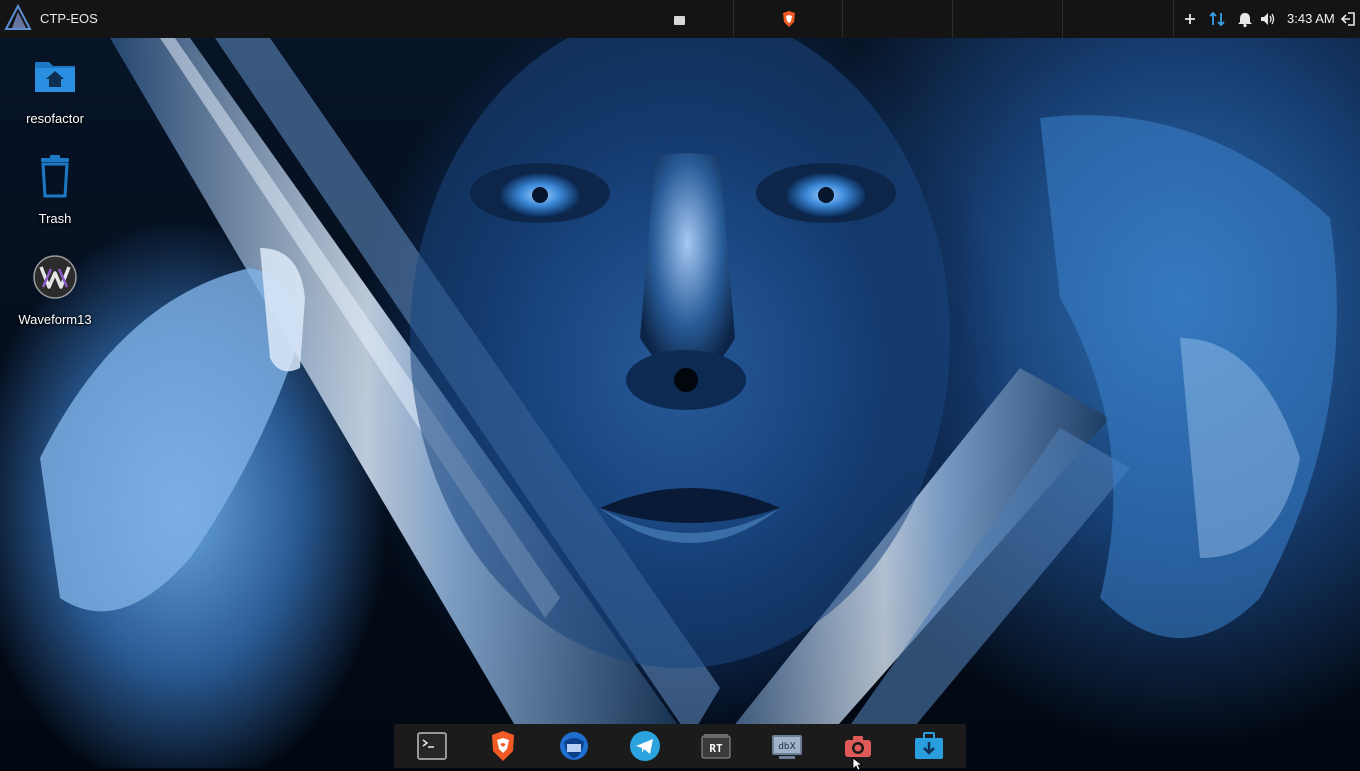  Describe the element at coordinates (858, 764) in the screenshot. I see `mouse-cursor-icon` at that location.